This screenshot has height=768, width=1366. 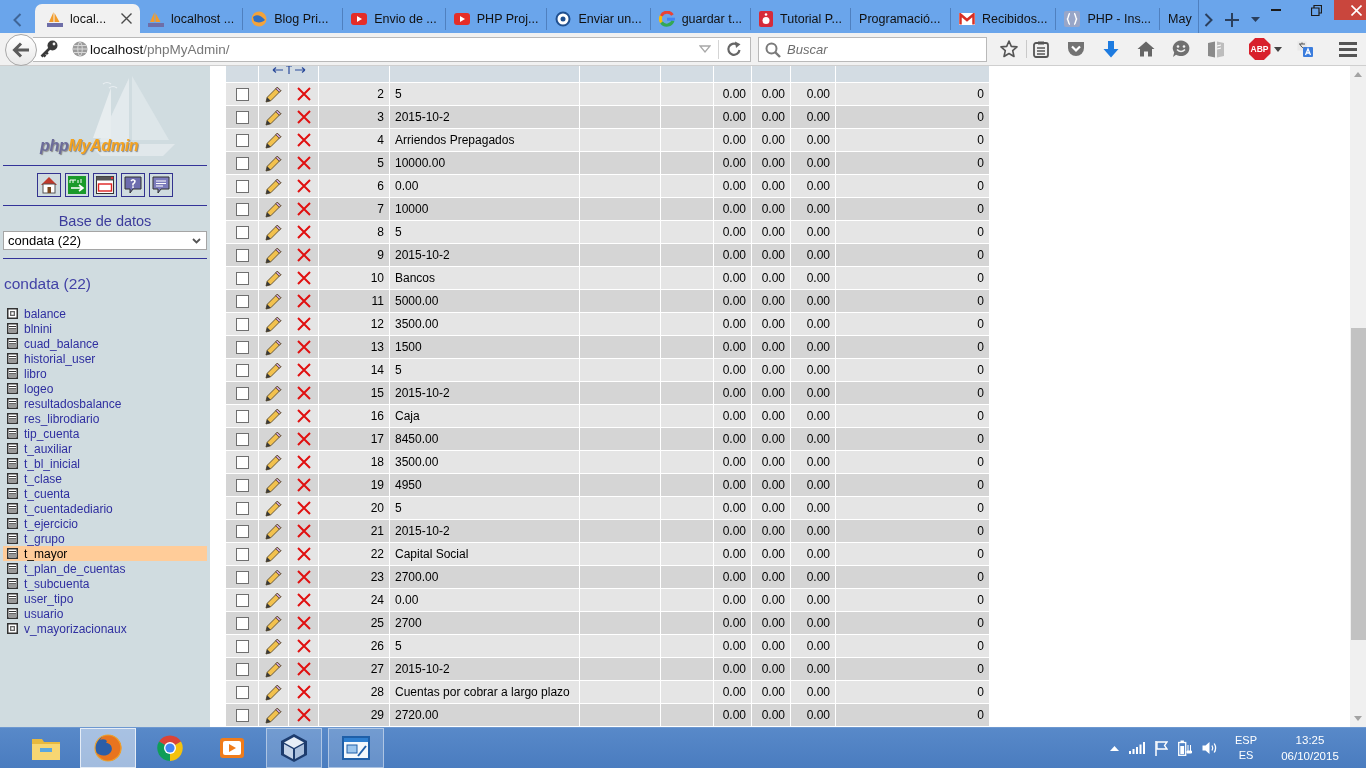 What do you see at coordinates (1114, 748) in the screenshot?
I see `chevron-up-icon` at bounding box center [1114, 748].